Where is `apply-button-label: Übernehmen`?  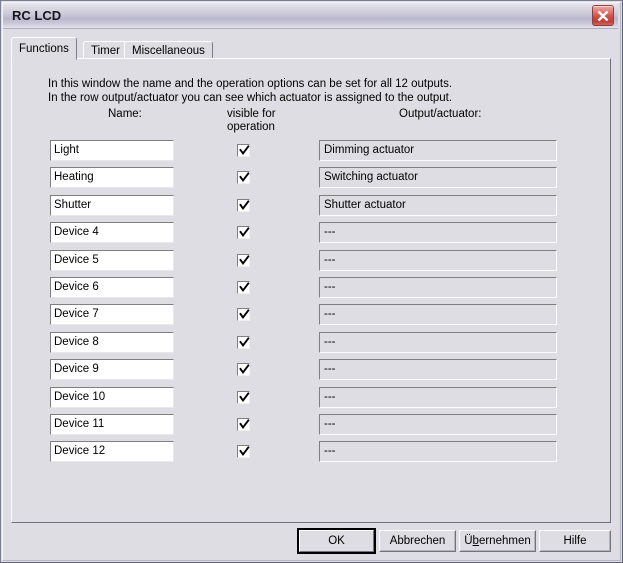 apply-button-label: Übernehmen is located at coordinates (497, 541).